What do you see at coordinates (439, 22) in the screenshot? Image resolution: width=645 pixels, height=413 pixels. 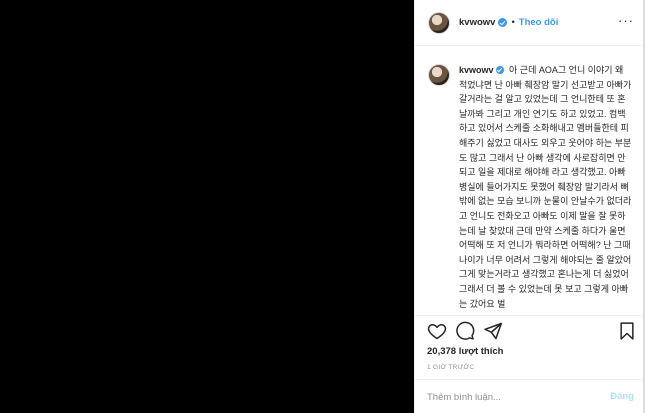 I see `avatar` at bounding box center [439, 22].